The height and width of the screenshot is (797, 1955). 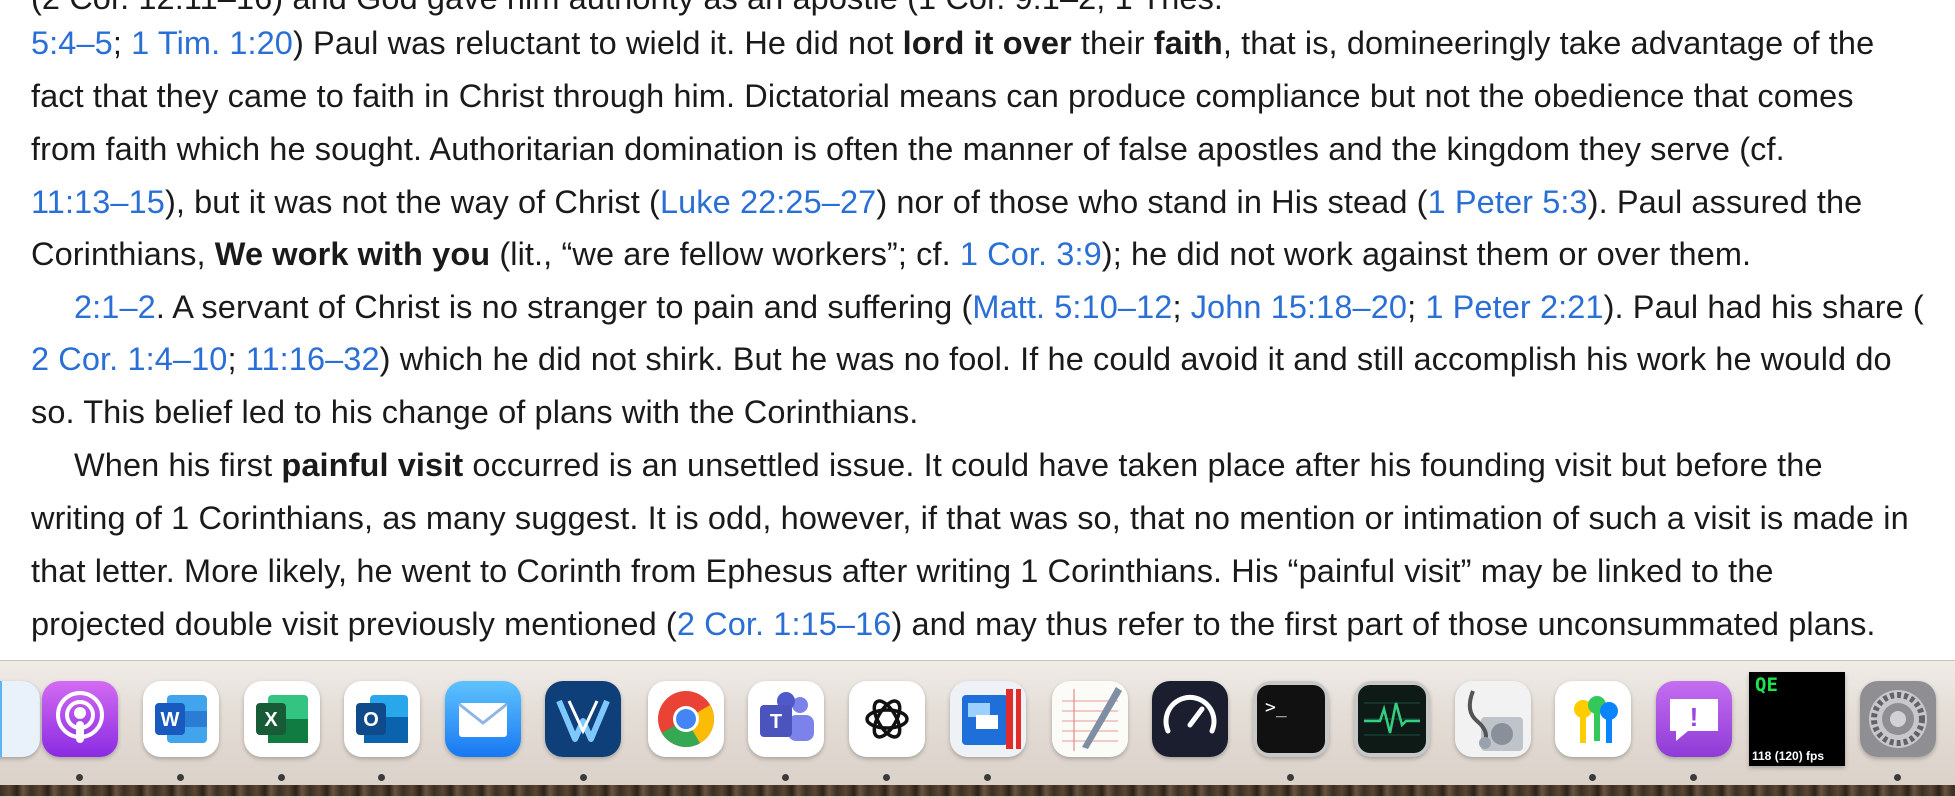 I want to click on scripture-link: 2 Cor. 1:15–16, so click(x=784, y=624).